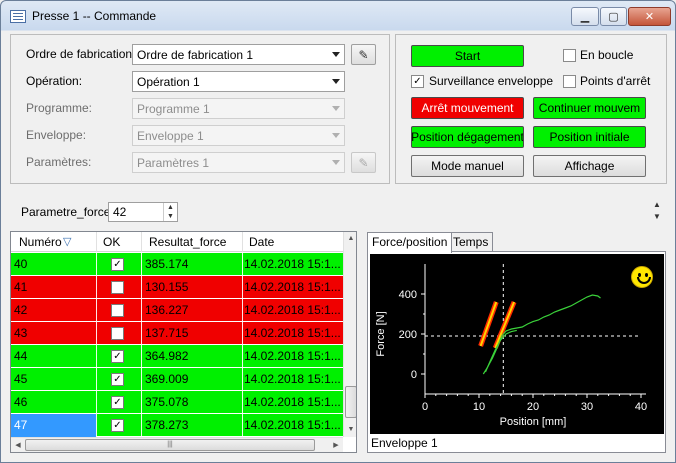  Describe the element at coordinates (505, 325) in the screenshot. I see `envelope-segment-core` at that location.